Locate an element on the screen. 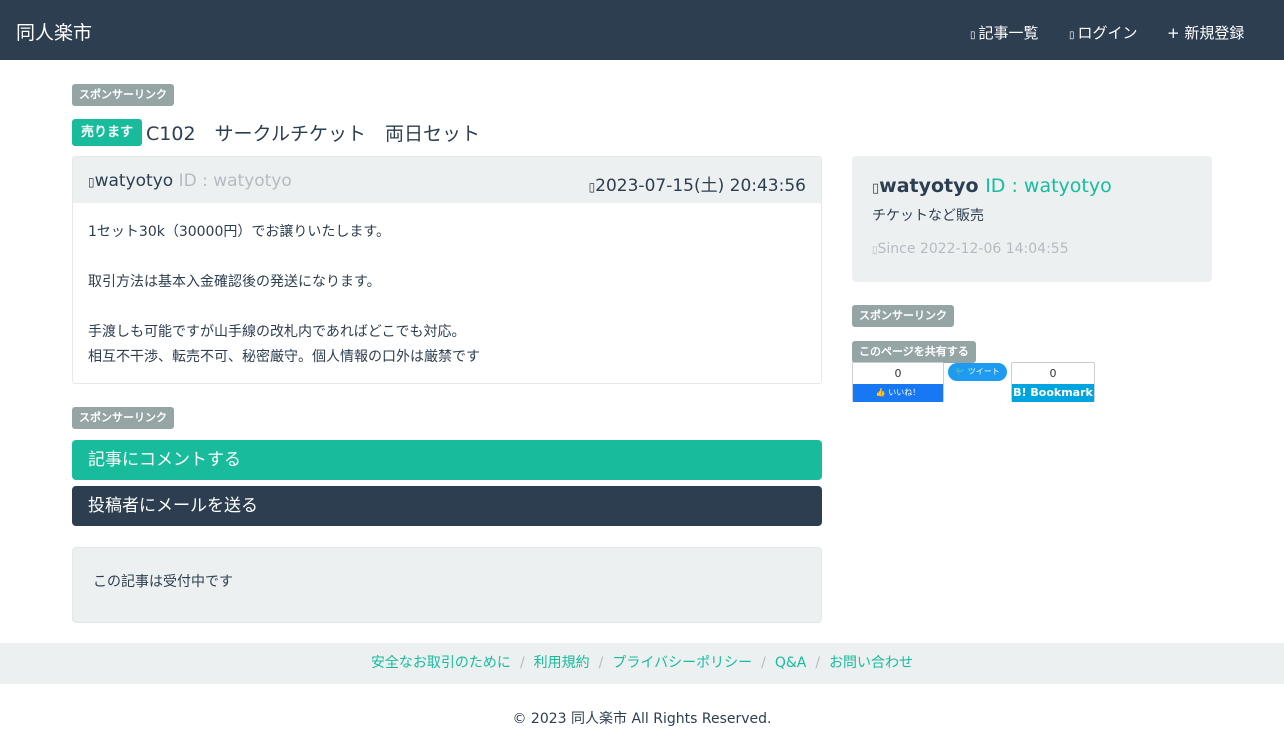 The image size is (1284, 730). facebook-like-button: 0 👍 いいね！ is located at coordinates (898, 382).